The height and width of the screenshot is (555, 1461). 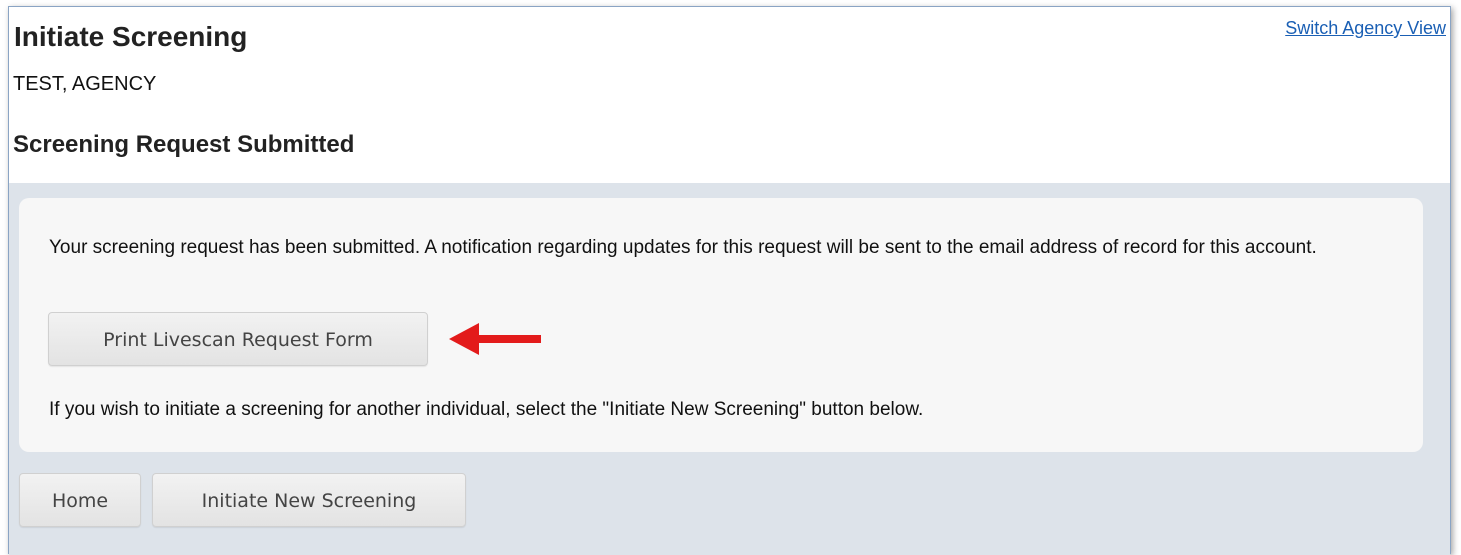 What do you see at coordinates (80, 500) in the screenshot?
I see `home-button: Home` at bounding box center [80, 500].